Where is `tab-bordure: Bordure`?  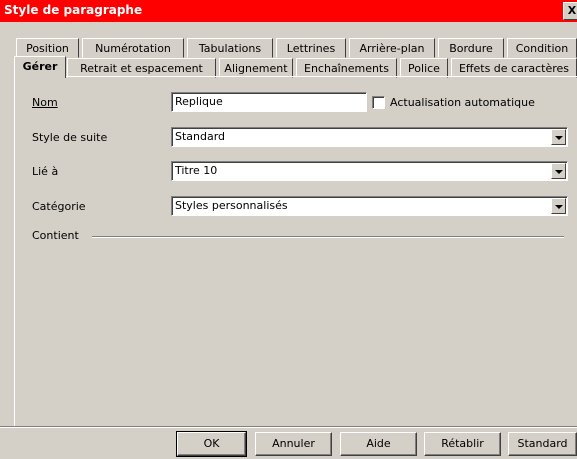
tab-bordure: Bordure is located at coordinates (471, 48).